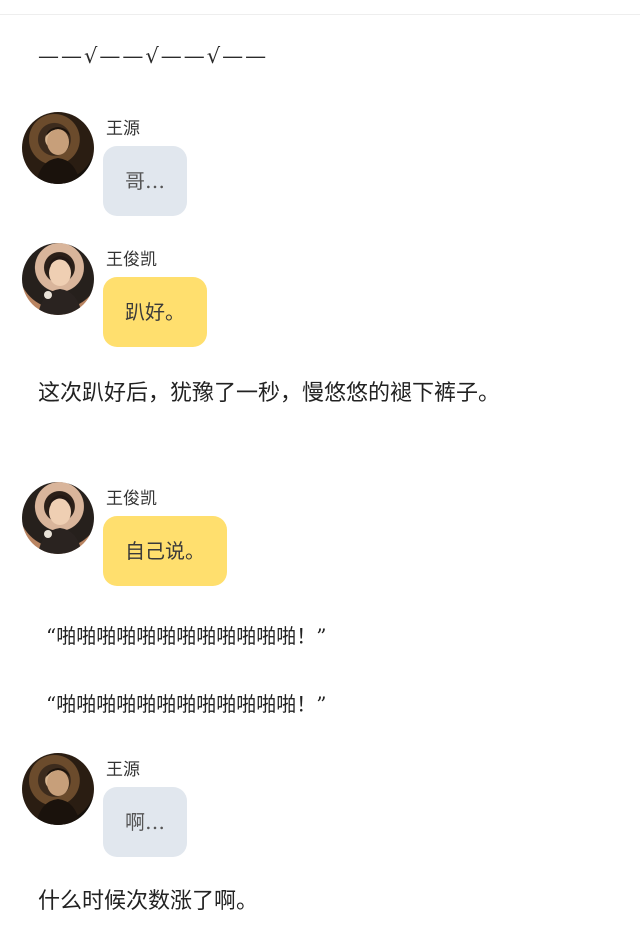 The width and height of the screenshot is (640, 947). I want to click on top-divider, so click(320, 14).